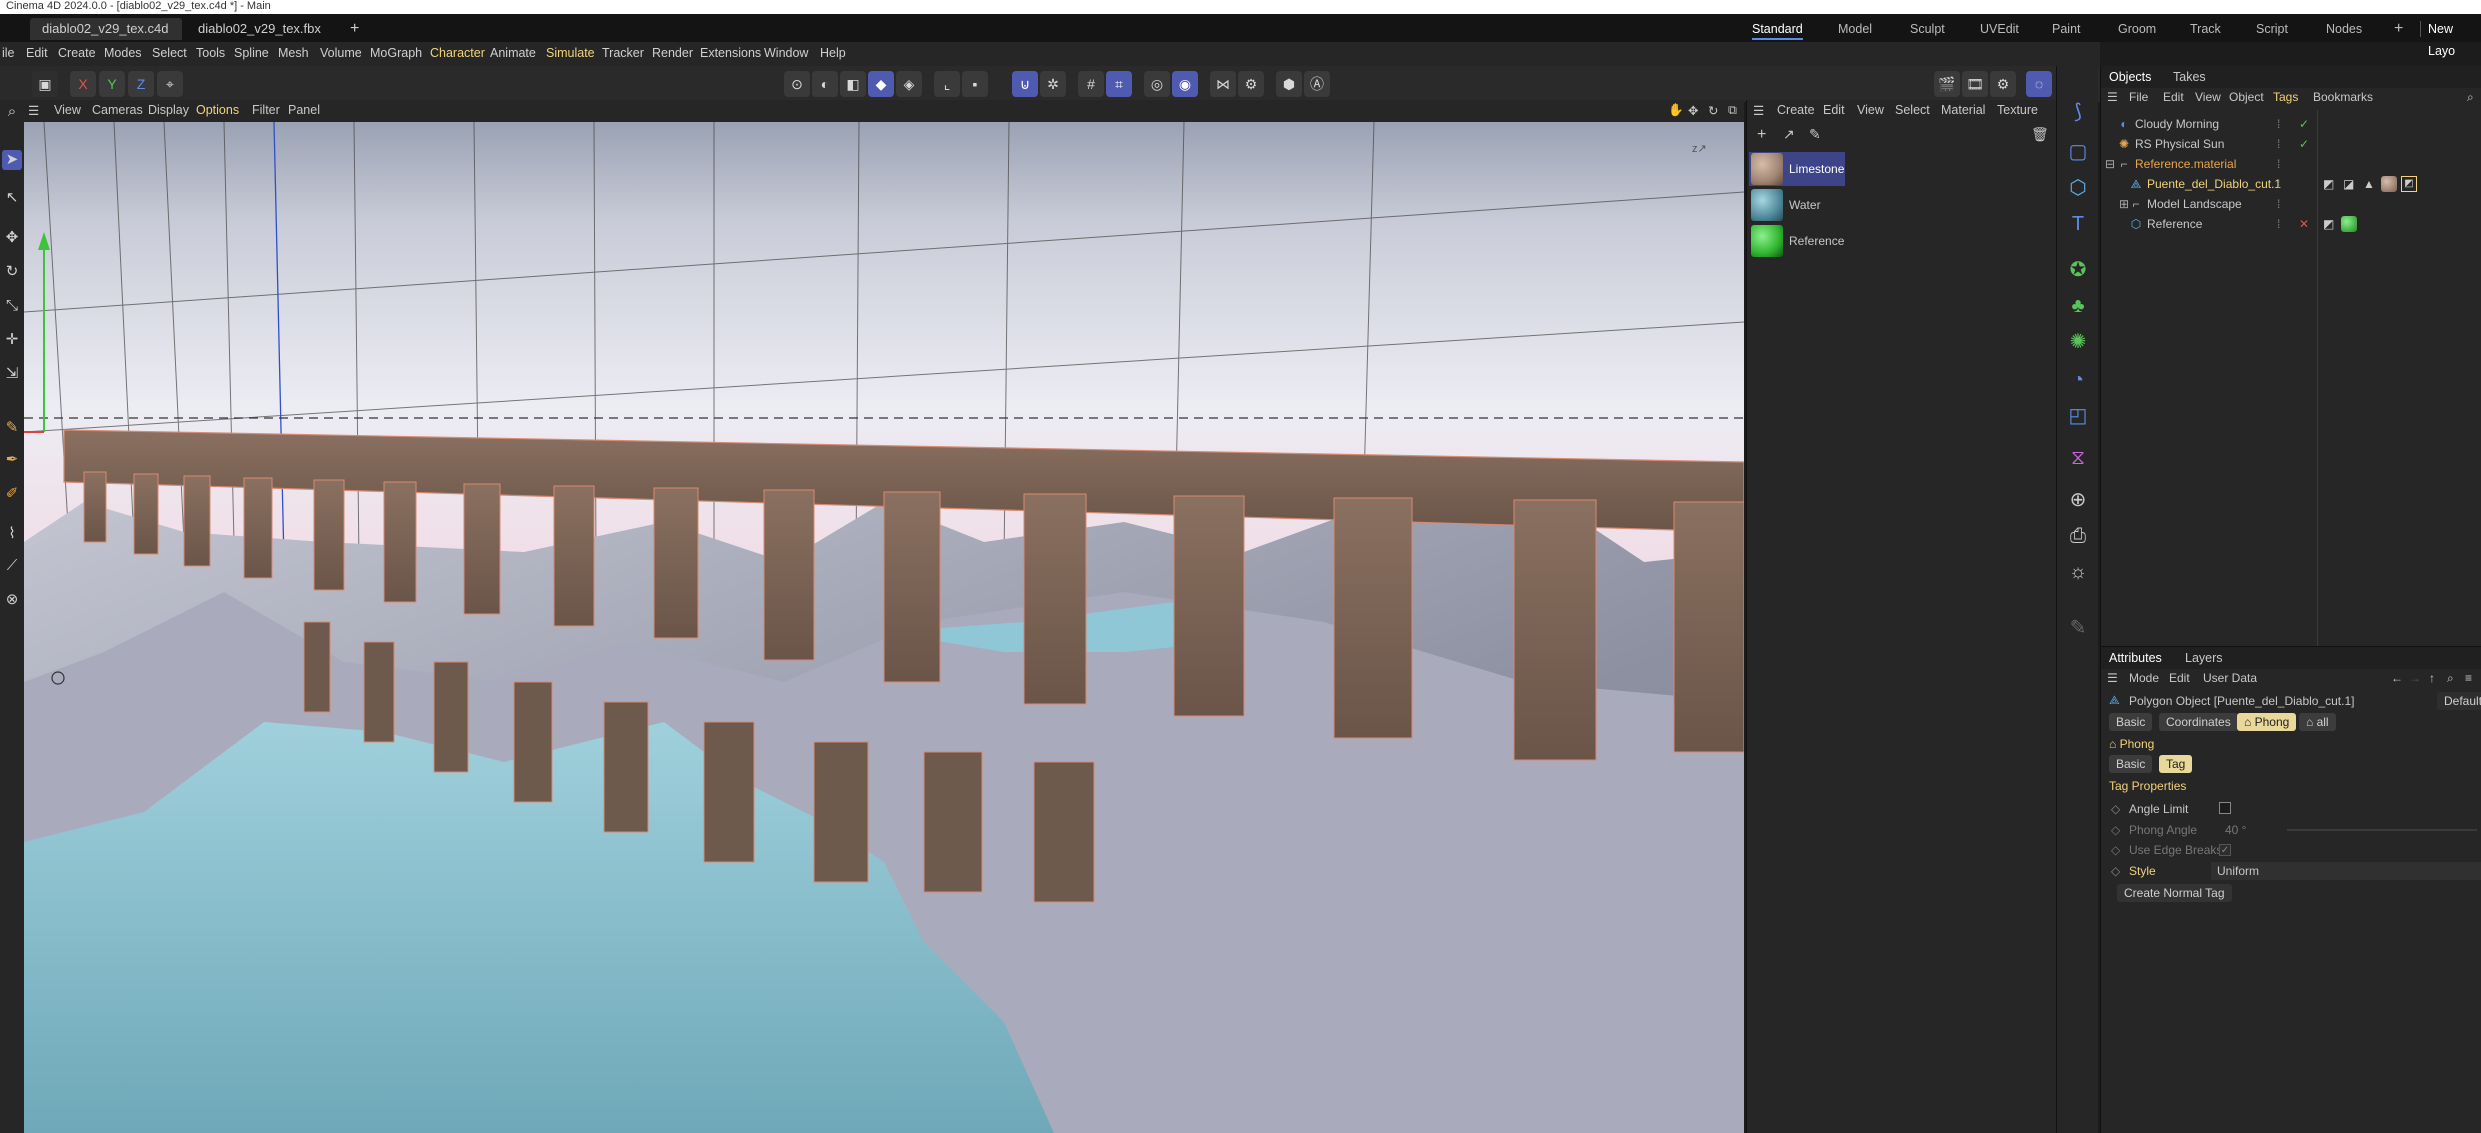 The image size is (2481, 1133). Describe the element at coordinates (2078, 380) in the screenshot. I see `deformer-icon: ◔` at that location.